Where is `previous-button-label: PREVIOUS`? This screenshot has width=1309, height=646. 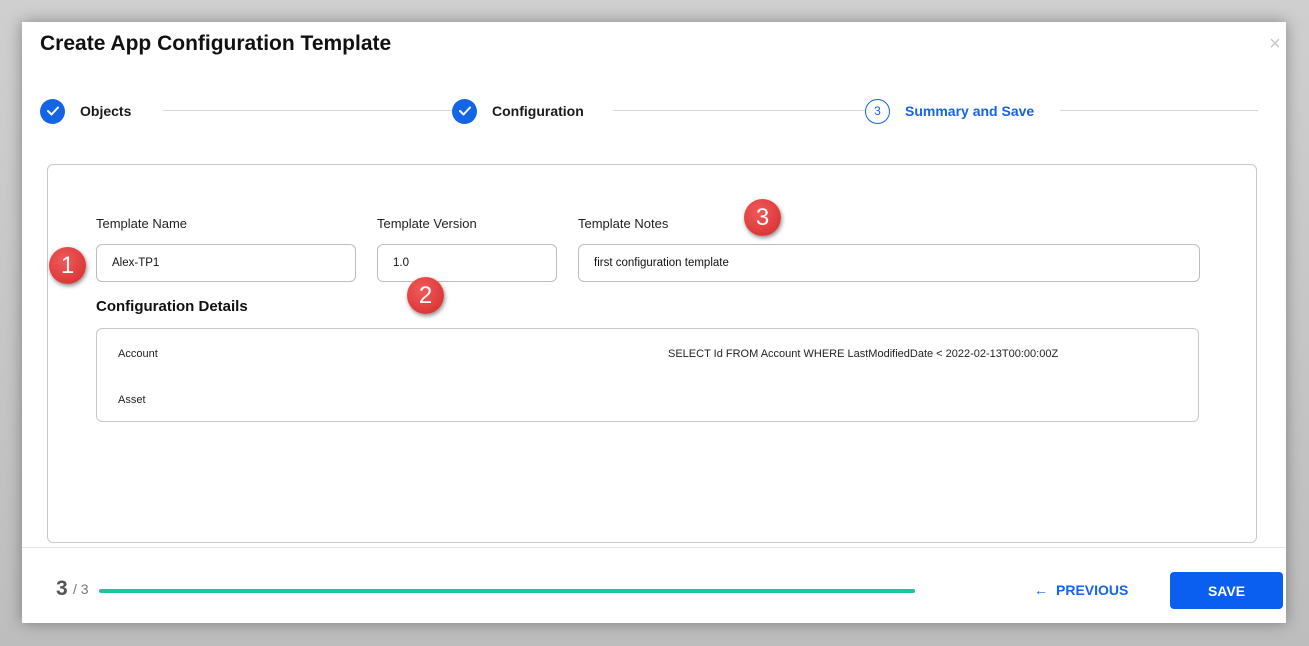 previous-button-label: PREVIOUS is located at coordinates (1092, 590).